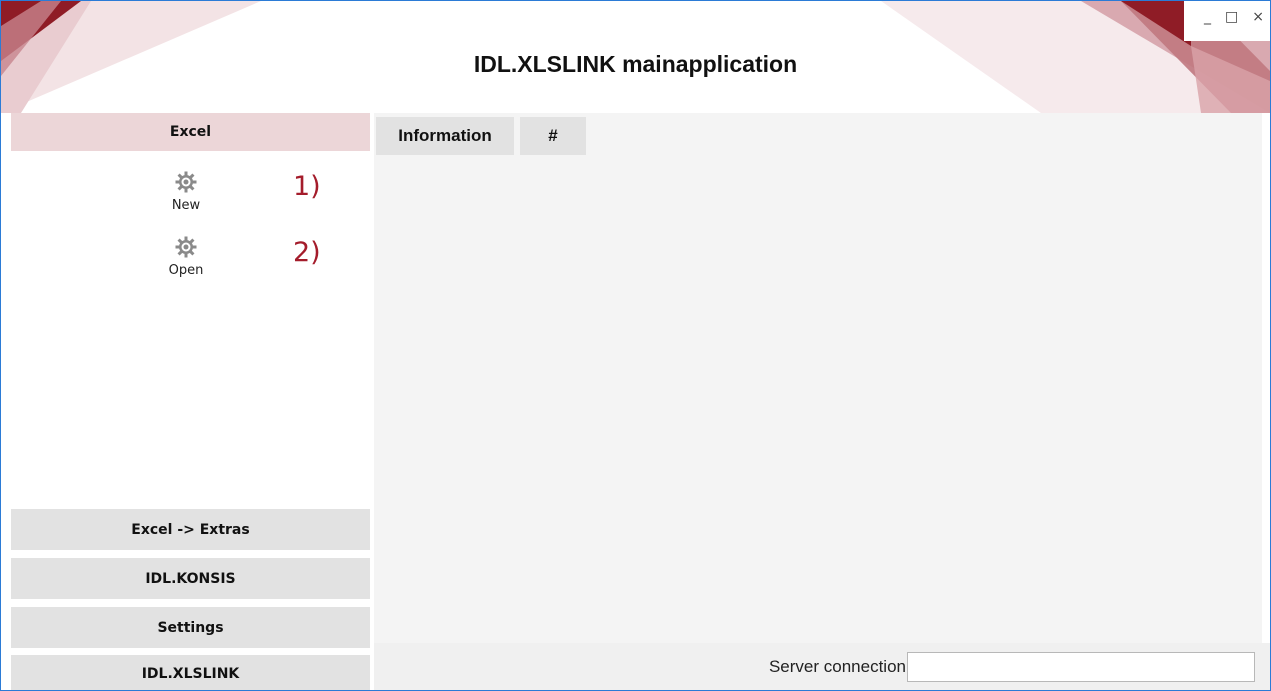  Describe the element at coordinates (190, 627) in the screenshot. I see `sidebar-section-settings: Settings` at that location.